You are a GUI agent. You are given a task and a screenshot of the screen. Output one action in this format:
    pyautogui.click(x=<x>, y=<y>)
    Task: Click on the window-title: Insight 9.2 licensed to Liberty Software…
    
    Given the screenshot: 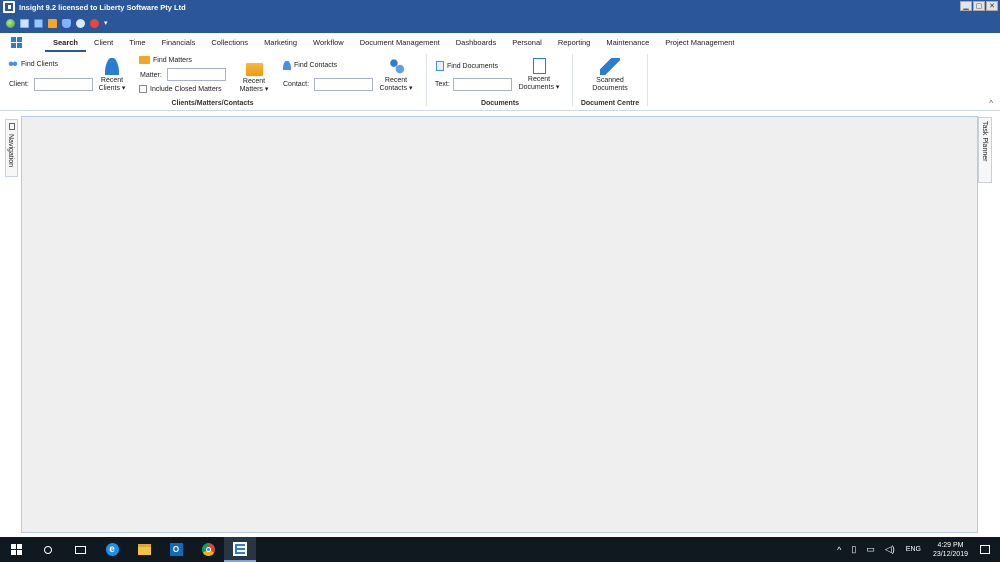 What is the action you would take?
    pyautogui.click(x=102, y=7)
    